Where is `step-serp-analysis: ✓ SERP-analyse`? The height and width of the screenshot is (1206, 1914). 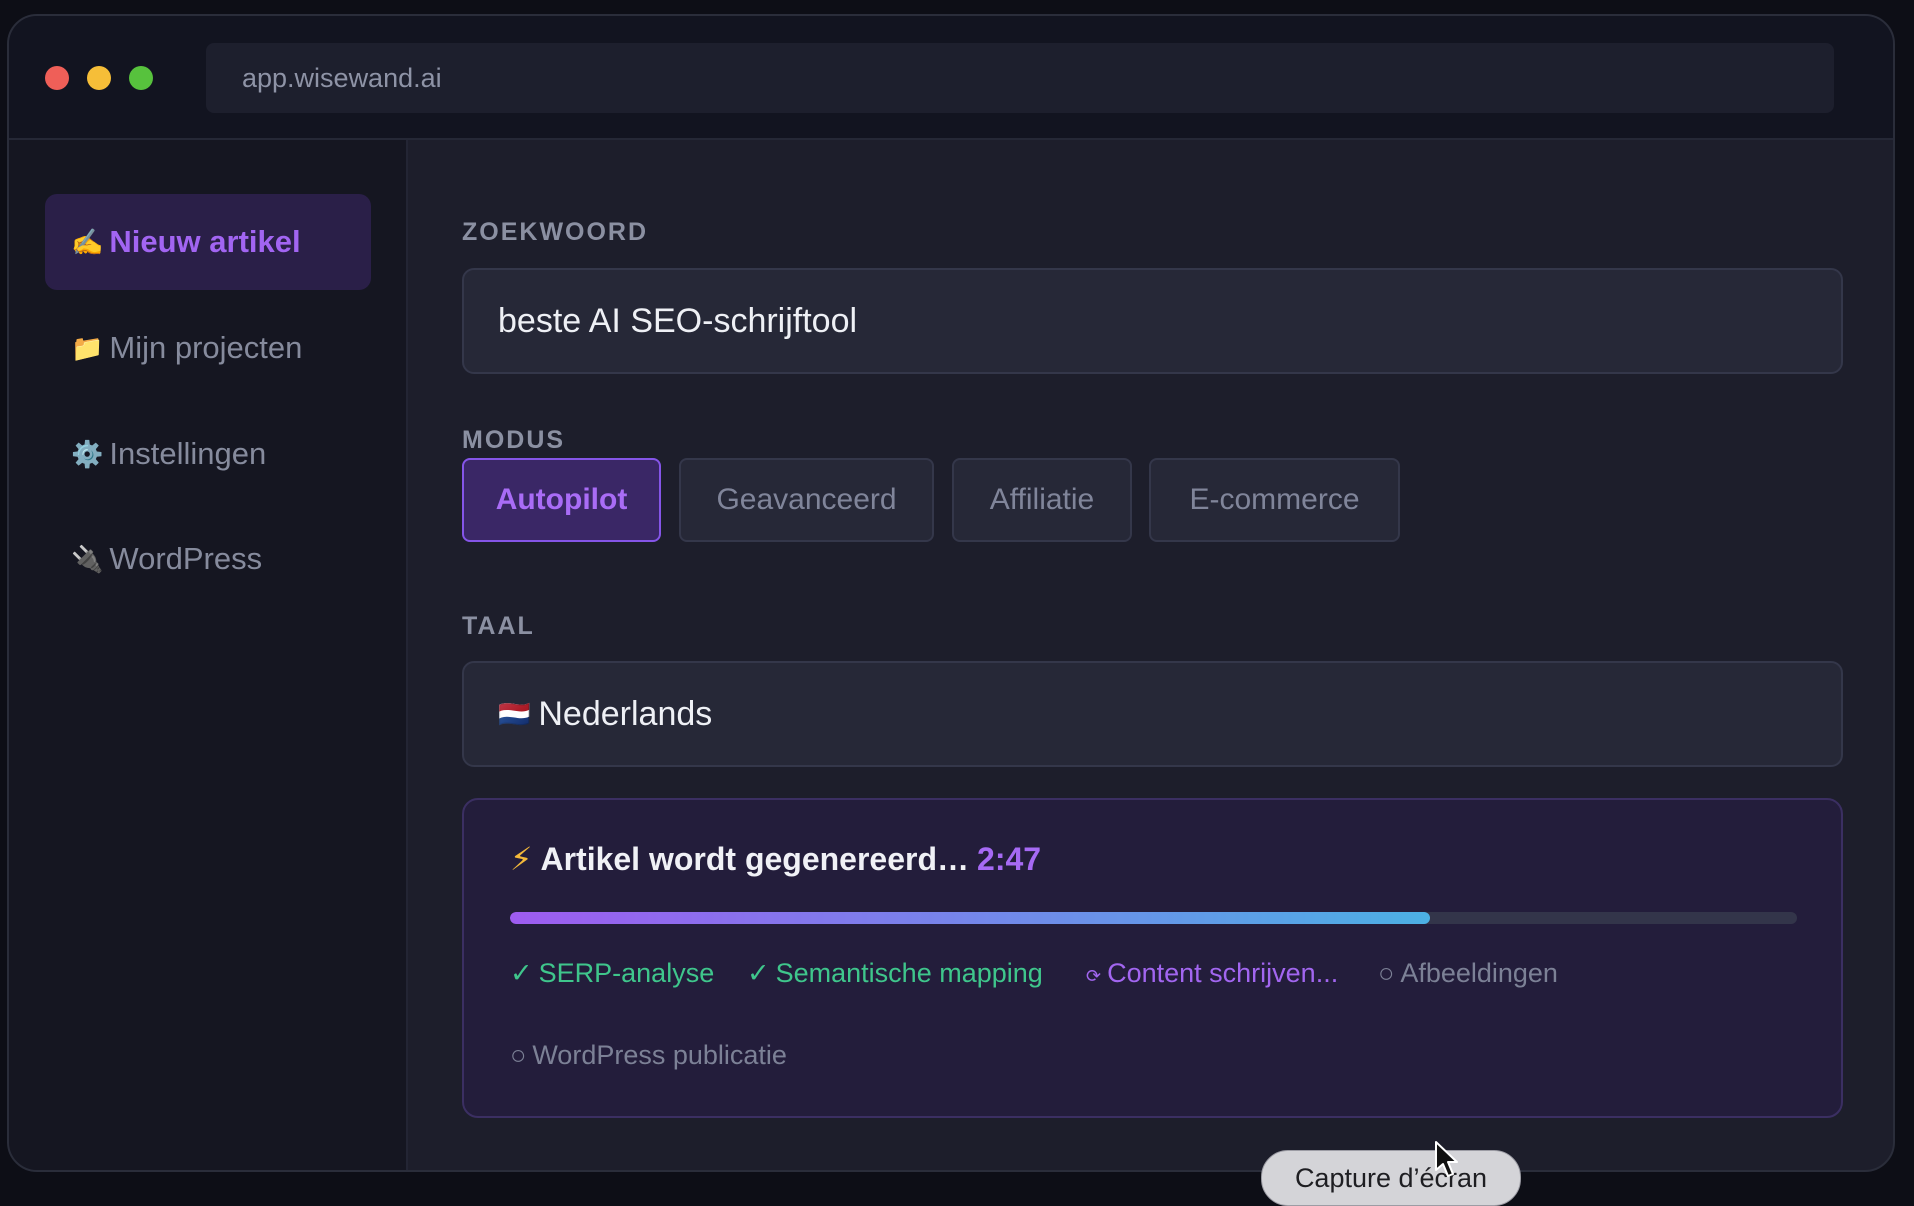
step-serp-analysis: ✓ SERP-analyse is located at coordinates (612, 973).